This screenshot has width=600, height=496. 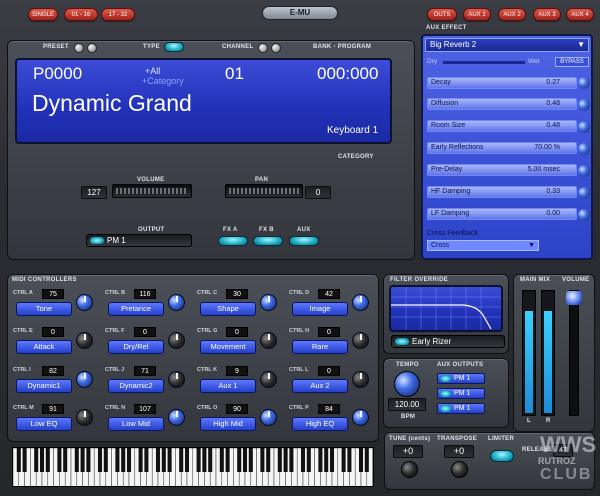 I want to click on fxa-send-button, so click(x=233, y=241).